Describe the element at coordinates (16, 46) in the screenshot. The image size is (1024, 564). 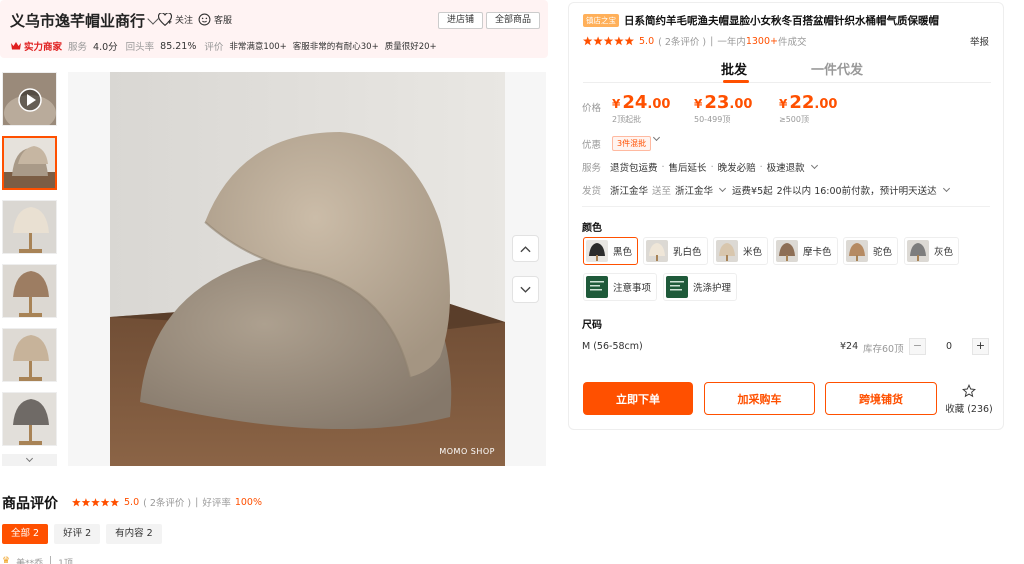
I see `crown-icon` at that location.